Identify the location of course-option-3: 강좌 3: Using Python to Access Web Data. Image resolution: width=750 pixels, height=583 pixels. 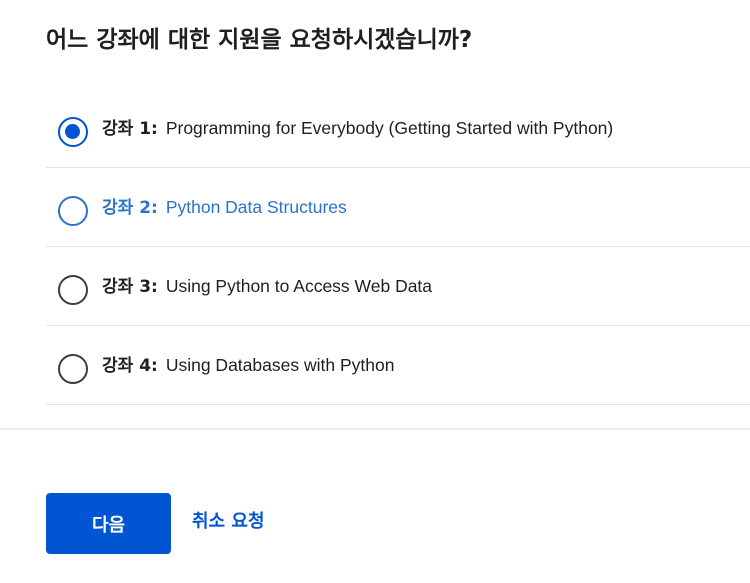
(398, 286).